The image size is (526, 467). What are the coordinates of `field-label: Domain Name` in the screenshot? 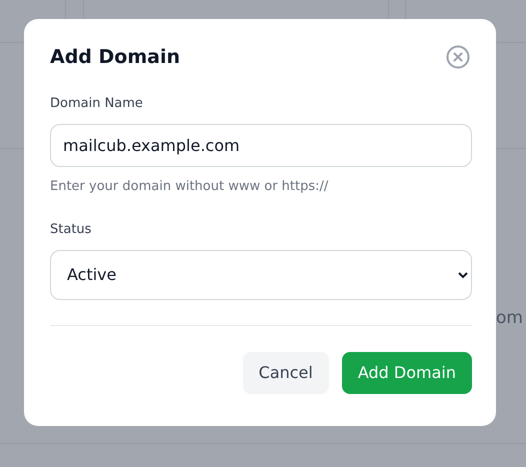 It's located at (97, 104).